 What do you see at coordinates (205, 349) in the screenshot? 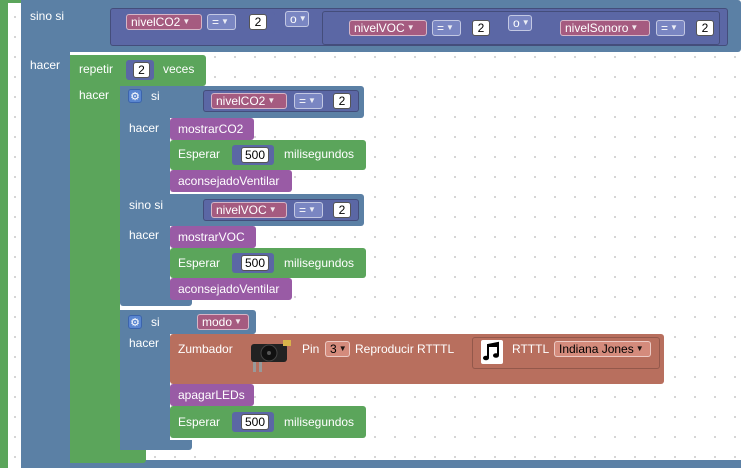
I see `buzzer-label: Zumbador` at bounding box center [205, 349].